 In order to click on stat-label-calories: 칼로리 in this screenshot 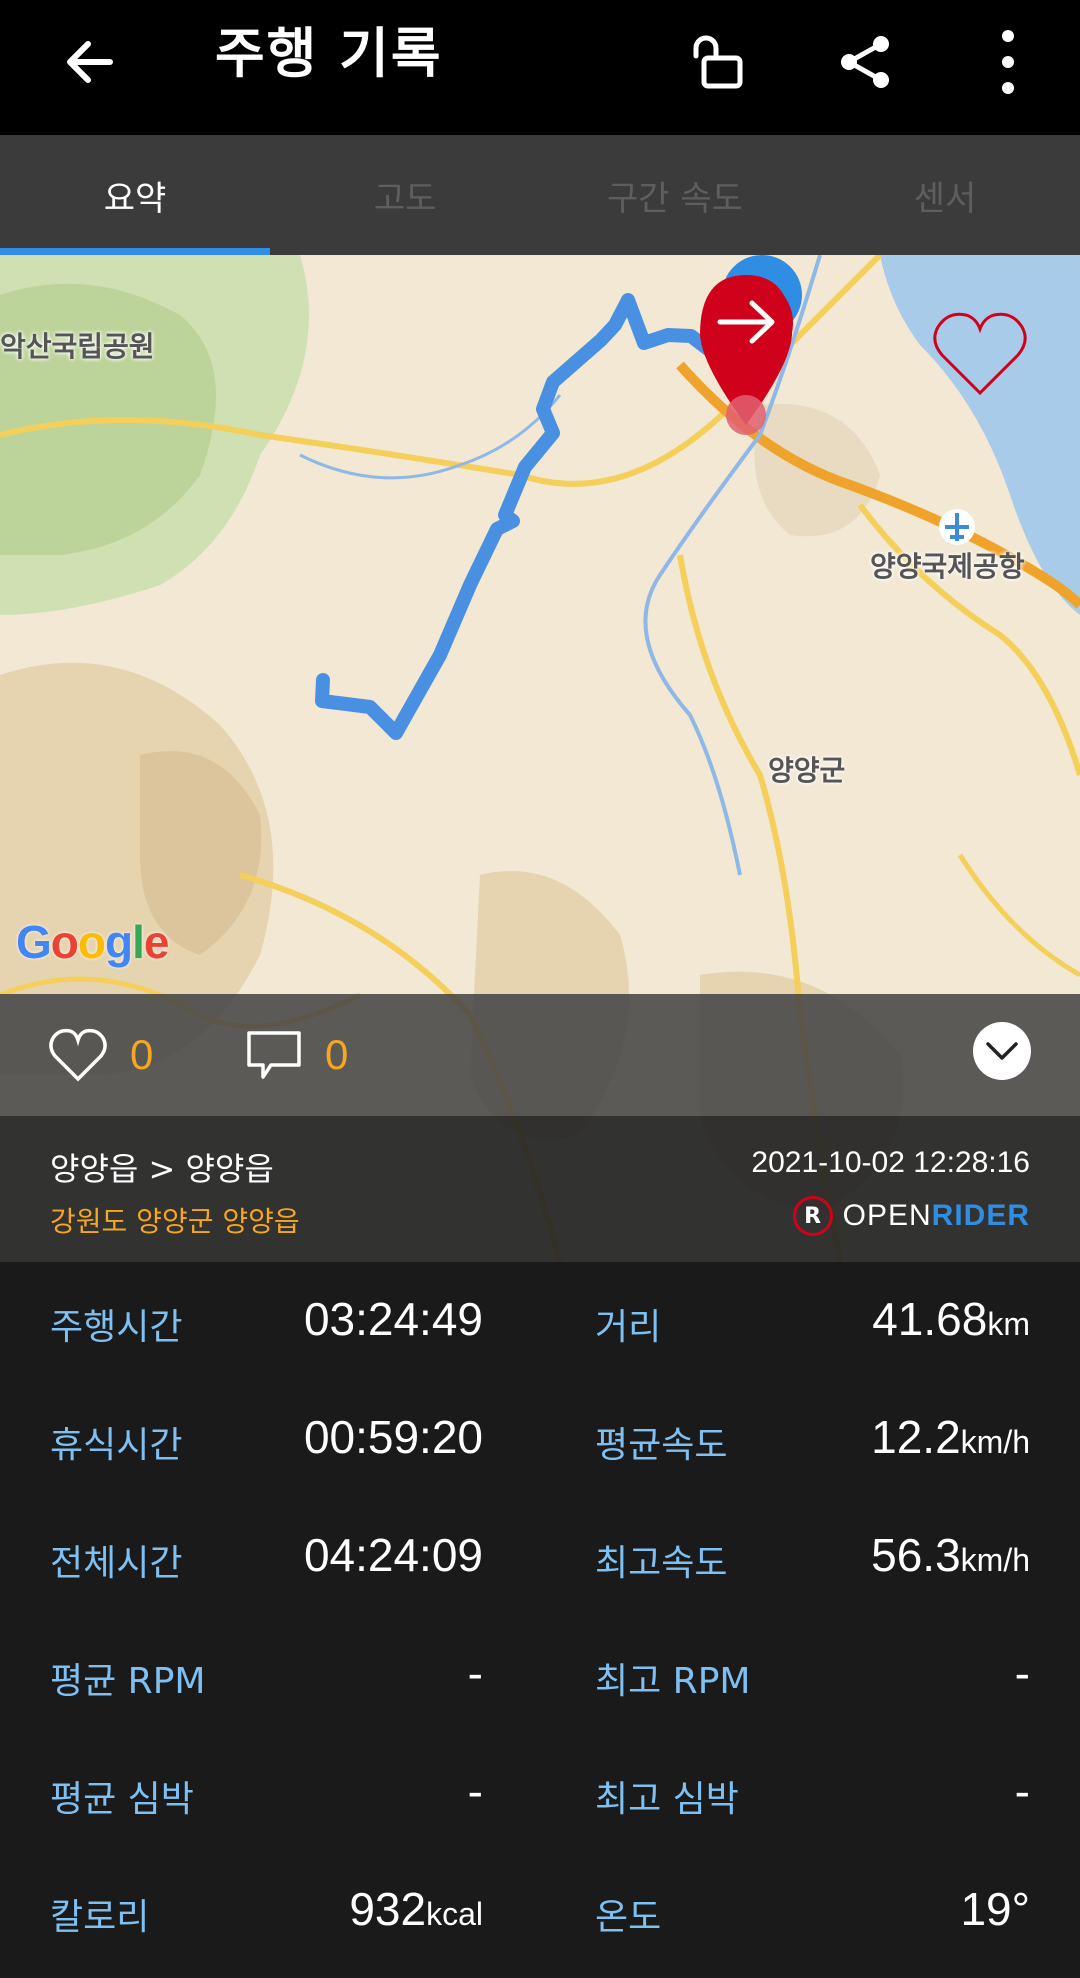, I will do `click(100, 1917)`.